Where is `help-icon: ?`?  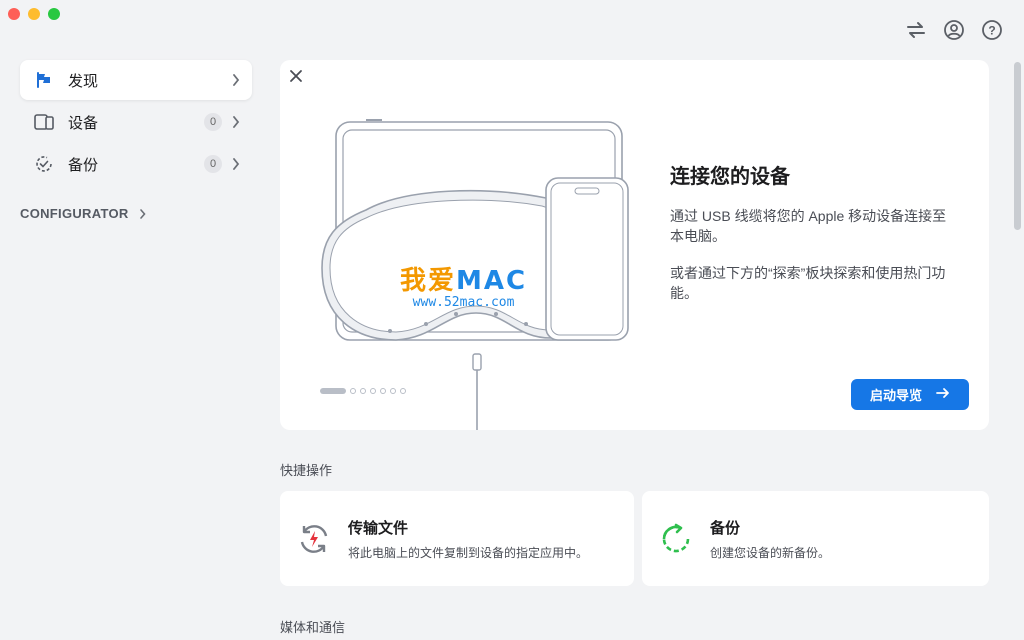
help-icon: ? is located at coordinates (992, 30).